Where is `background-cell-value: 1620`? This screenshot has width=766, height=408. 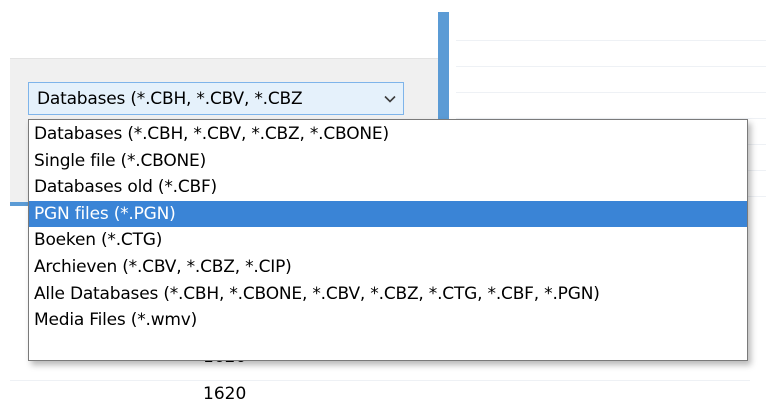 background-cell-value: 1620 is located at coordinates (225, 394).